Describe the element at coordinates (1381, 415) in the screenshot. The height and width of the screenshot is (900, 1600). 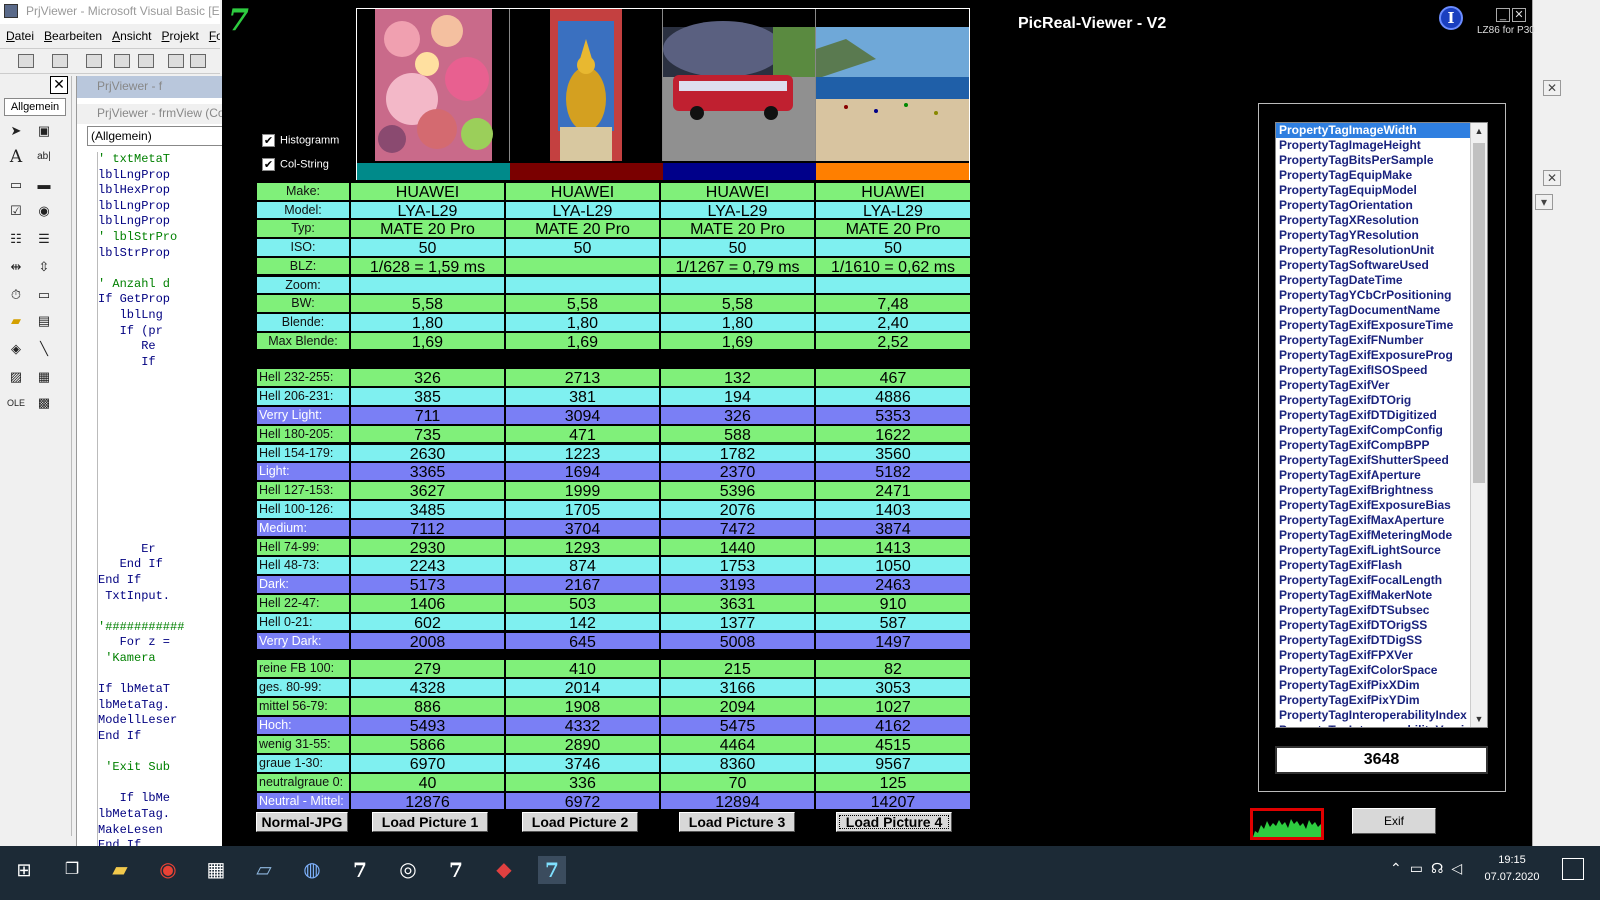
I see `property-list-item: PropertyTagExifDTDigitized` at that location.